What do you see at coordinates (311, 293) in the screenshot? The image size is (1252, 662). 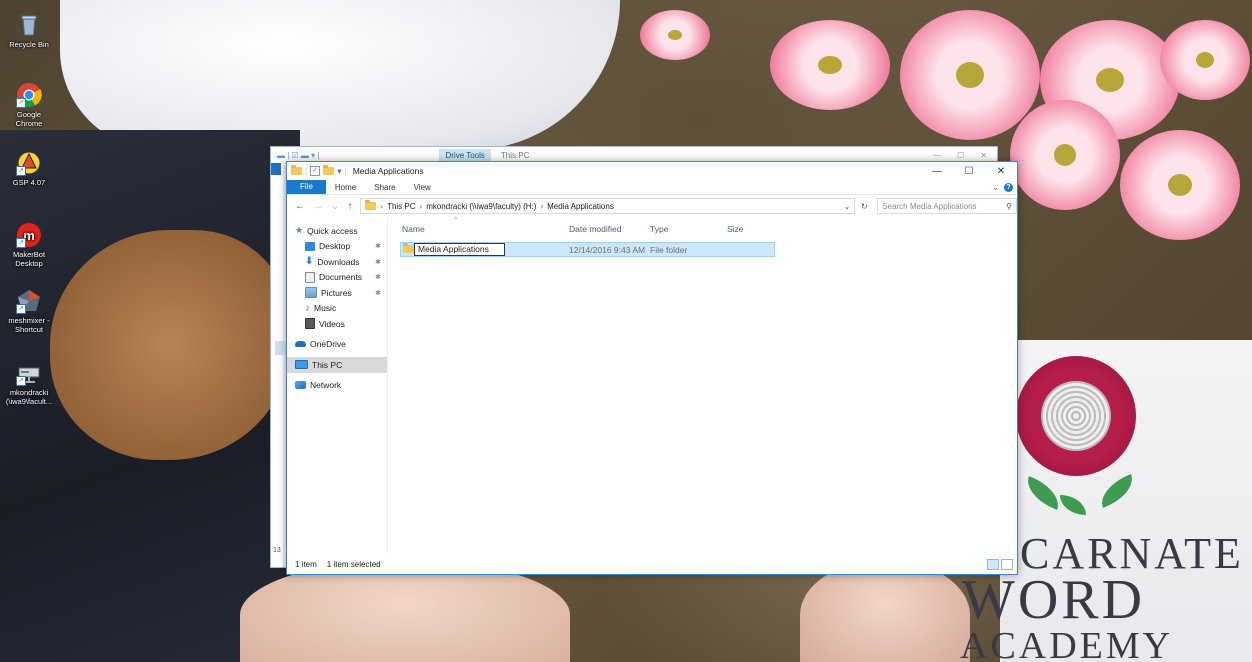 I see `pictures-icon` at bounding box center [311, 293].